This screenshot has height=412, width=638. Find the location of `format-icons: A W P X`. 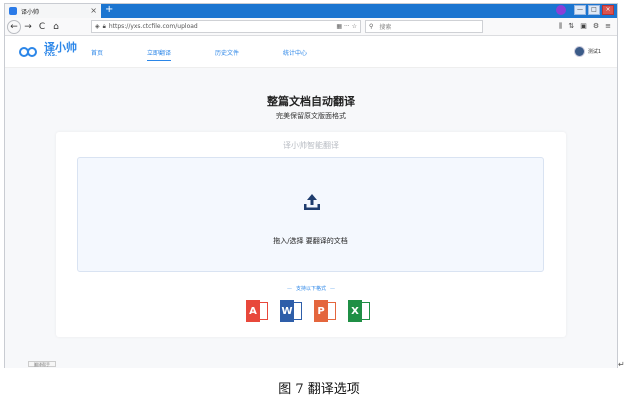

format-icons: A W P X is located at coordinates (308, 311).